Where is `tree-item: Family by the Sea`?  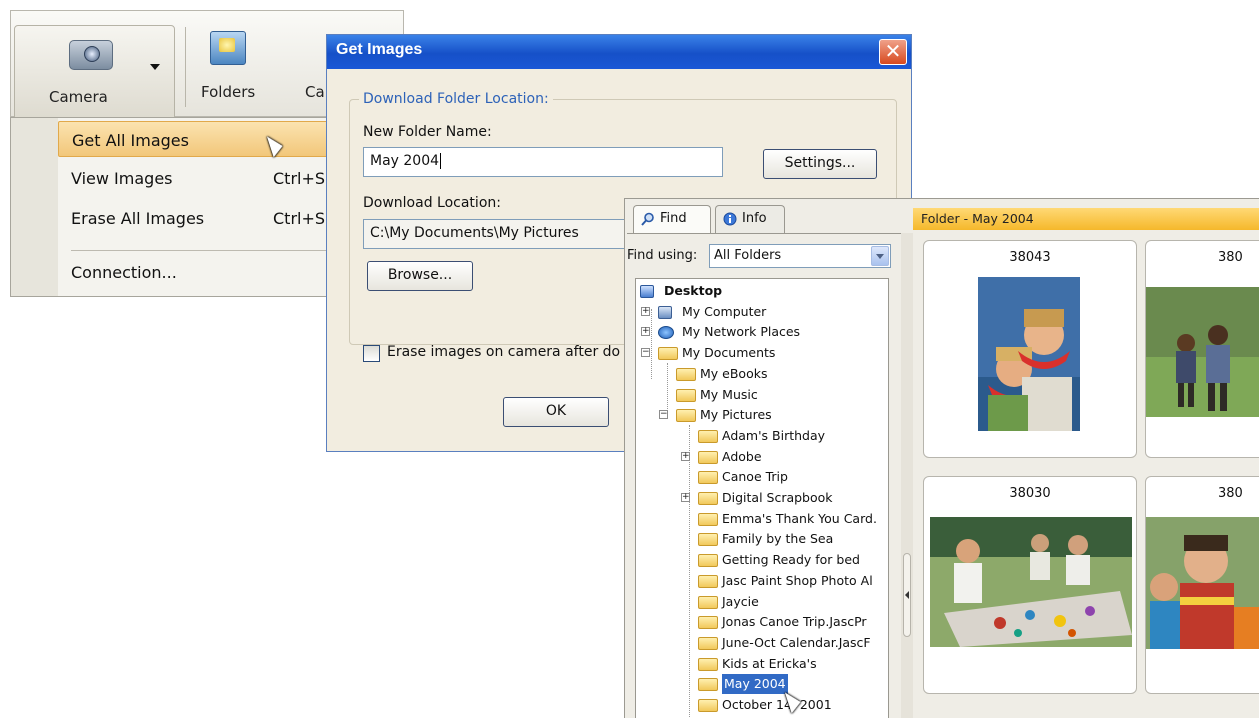 tree-item: Family by the Sea is located at coordinates (761, 539).